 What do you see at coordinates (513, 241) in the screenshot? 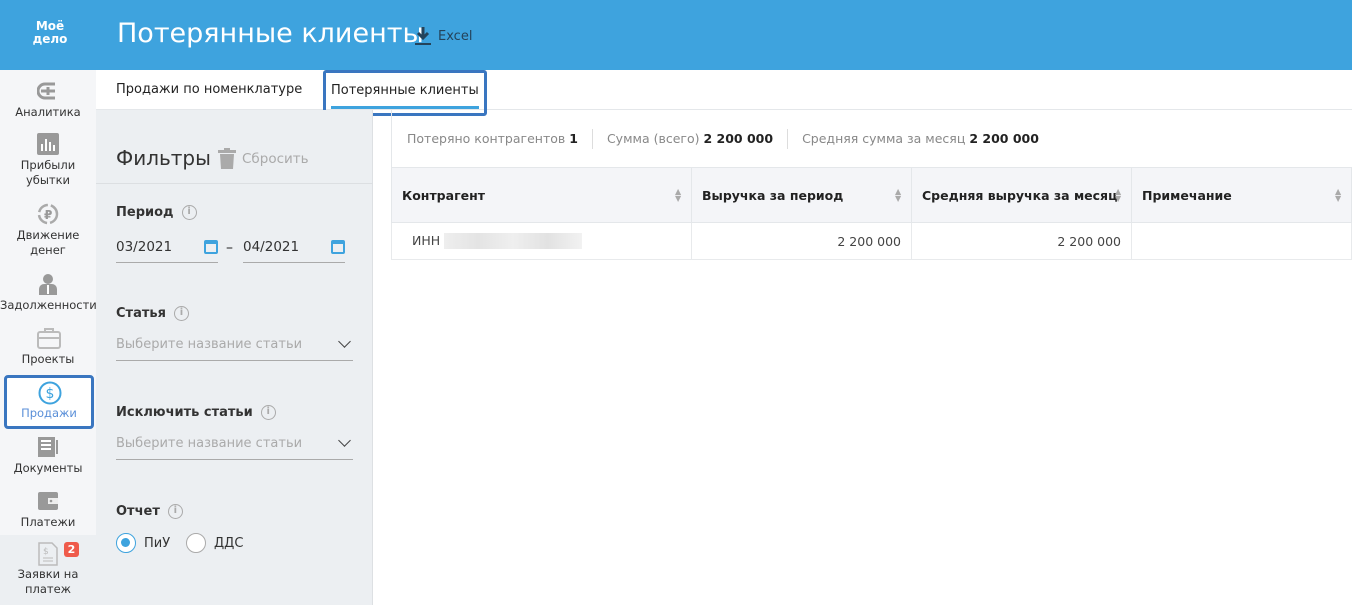
I see `redacted-inn` at bounding box center [513, 241].